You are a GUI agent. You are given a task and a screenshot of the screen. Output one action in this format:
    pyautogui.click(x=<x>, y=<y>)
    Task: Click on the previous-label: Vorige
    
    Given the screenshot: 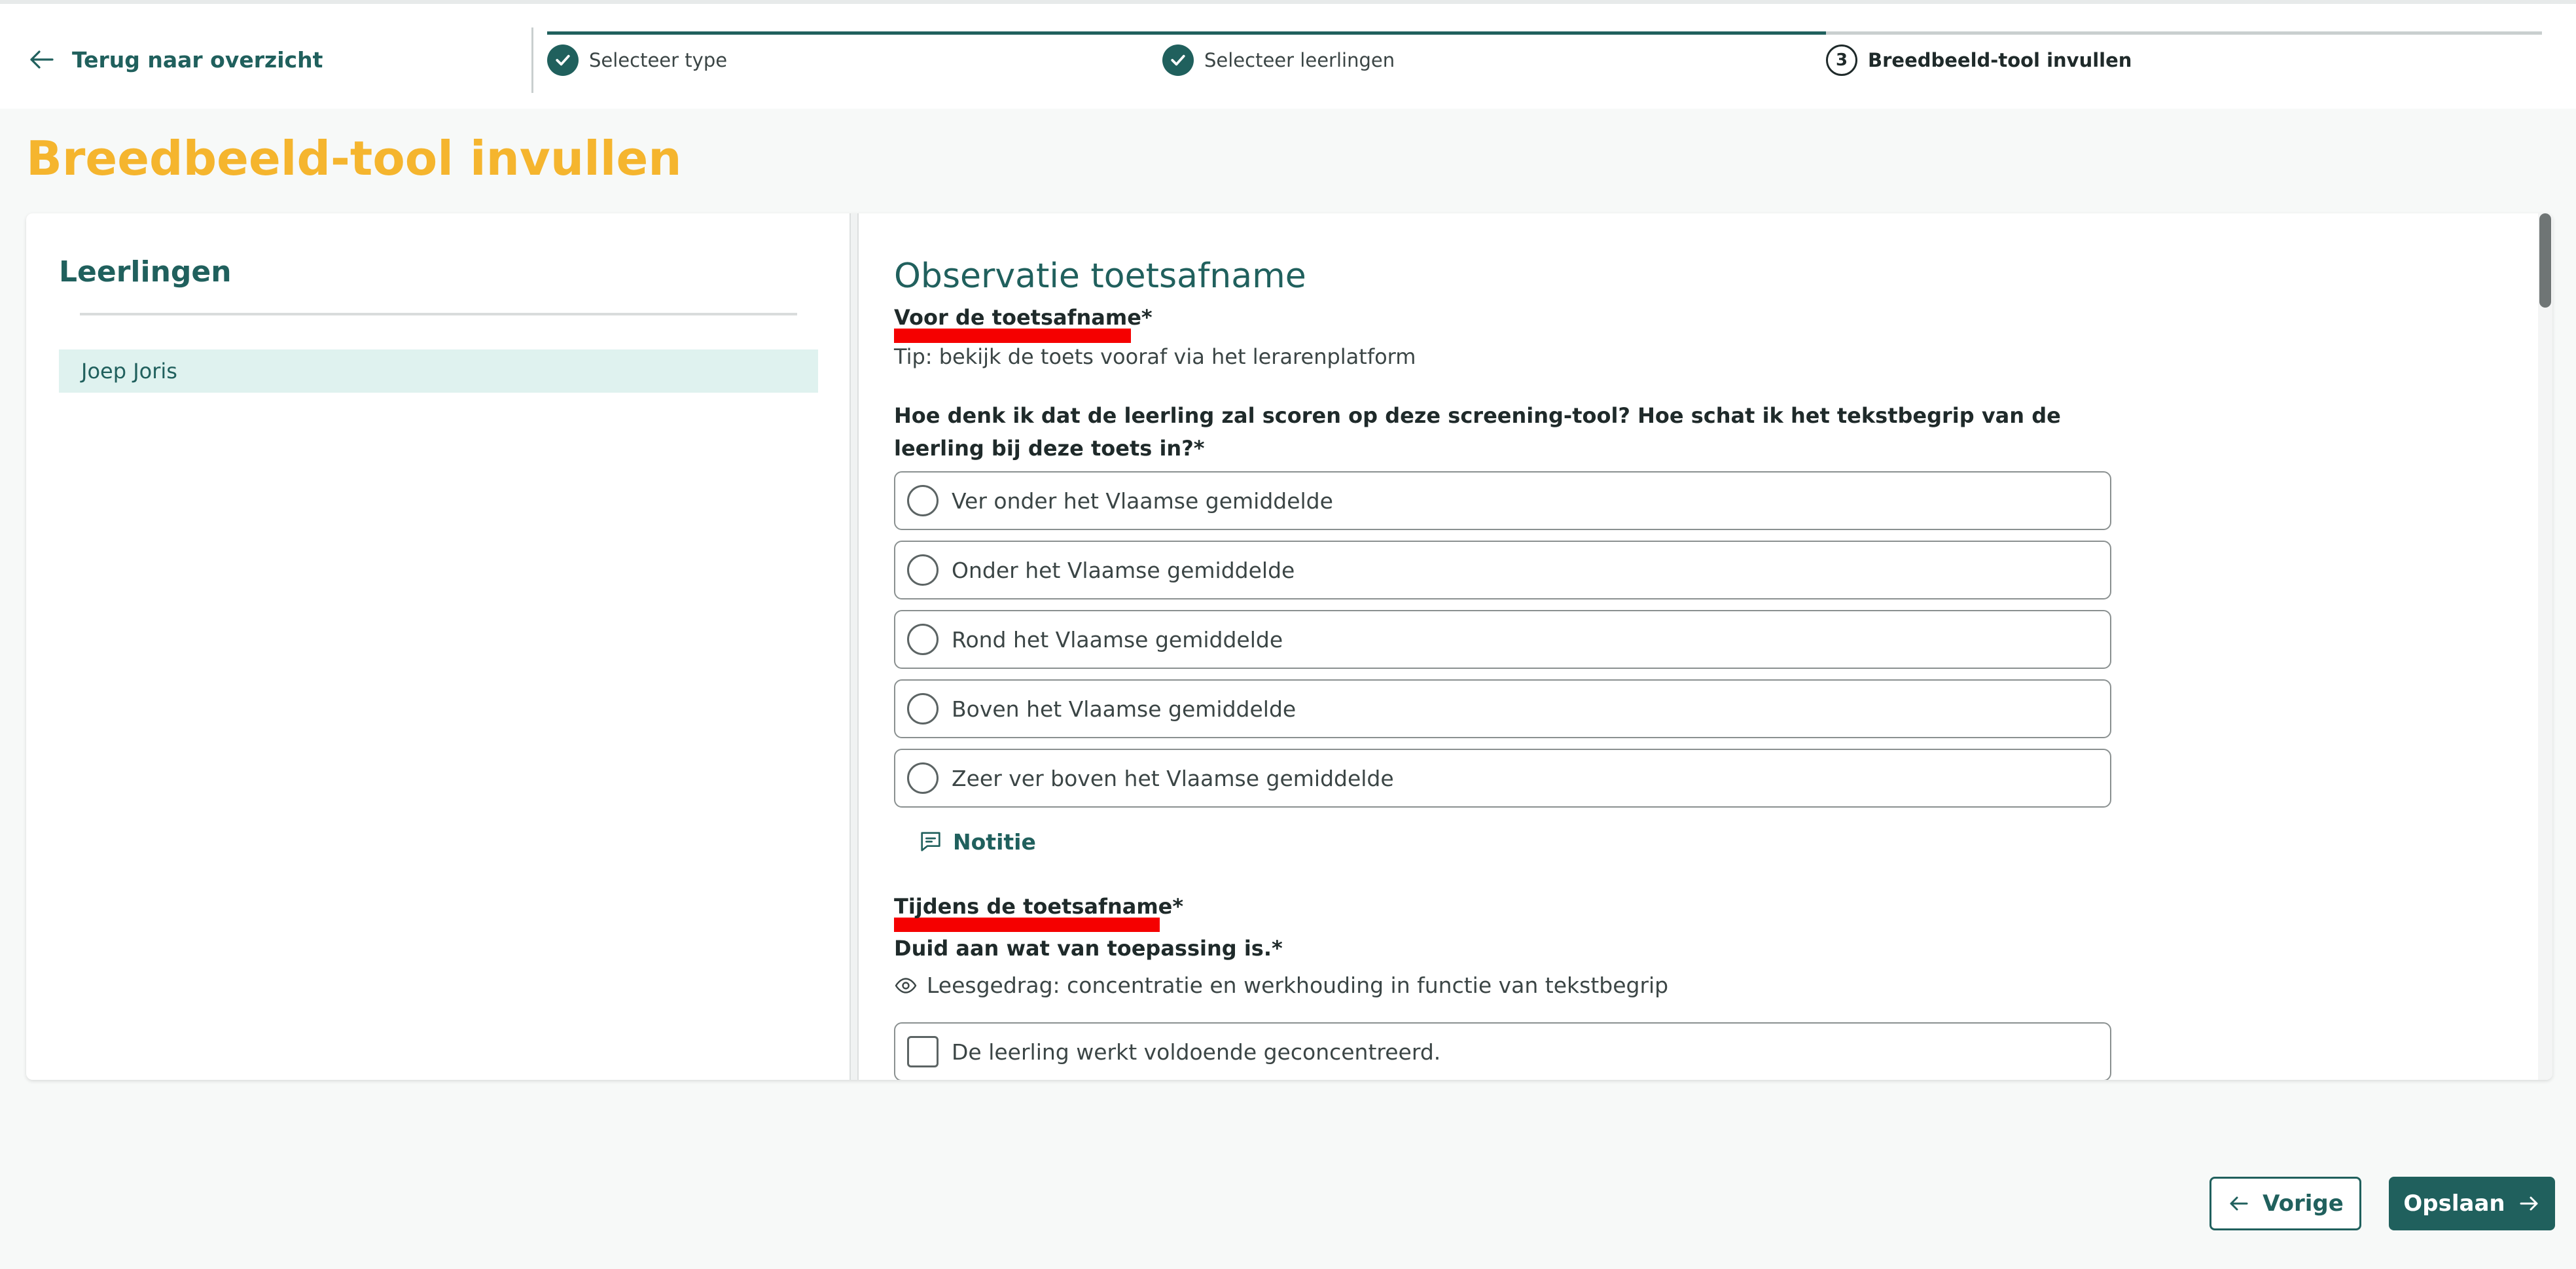 What is the action you would take?
    pyautogui.click(x=2303, y=1204)
    